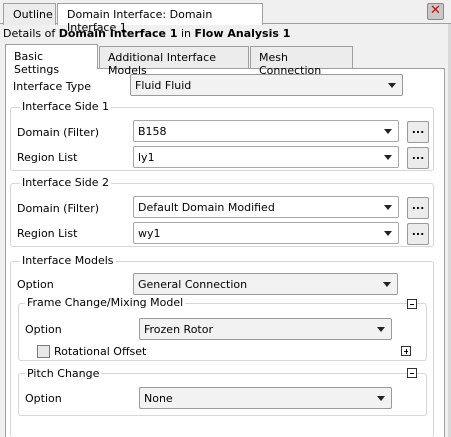 Image resolution: width=451 pixels, height=437 pixels. I want to click on tab-domain-interface: Domain Interface: Domain Interface 1, so click(160, 18).